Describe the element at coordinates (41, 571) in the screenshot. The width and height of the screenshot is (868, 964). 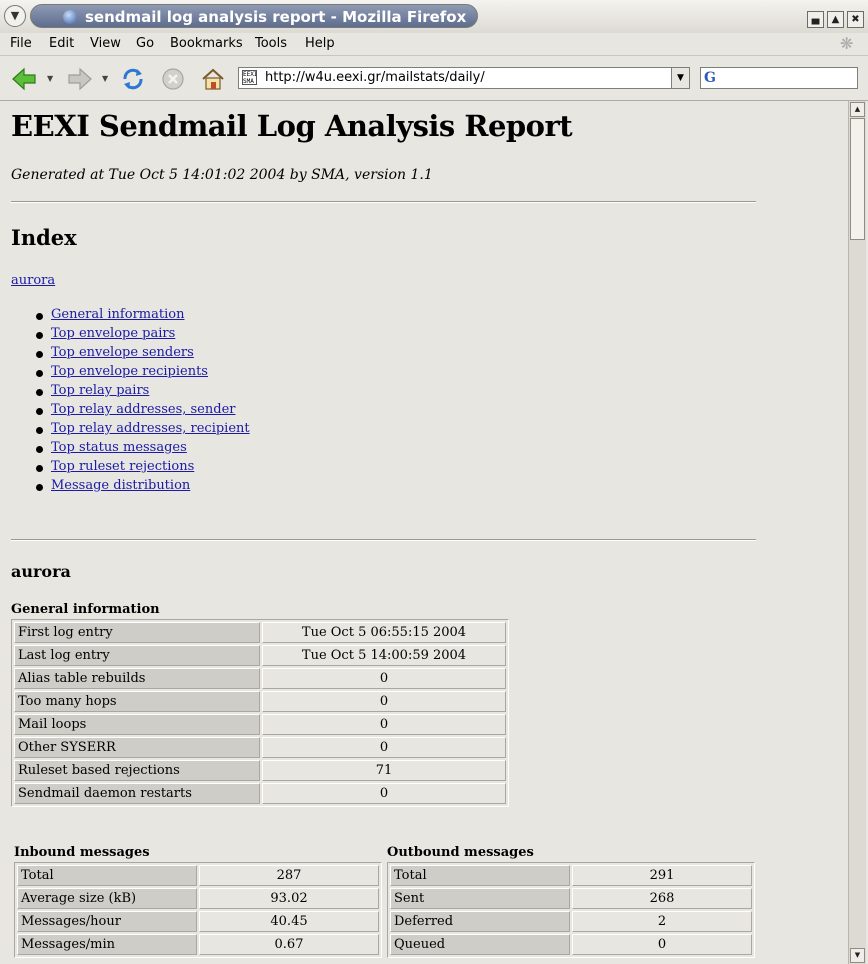
I see `host-section-title: aurora` at that location.